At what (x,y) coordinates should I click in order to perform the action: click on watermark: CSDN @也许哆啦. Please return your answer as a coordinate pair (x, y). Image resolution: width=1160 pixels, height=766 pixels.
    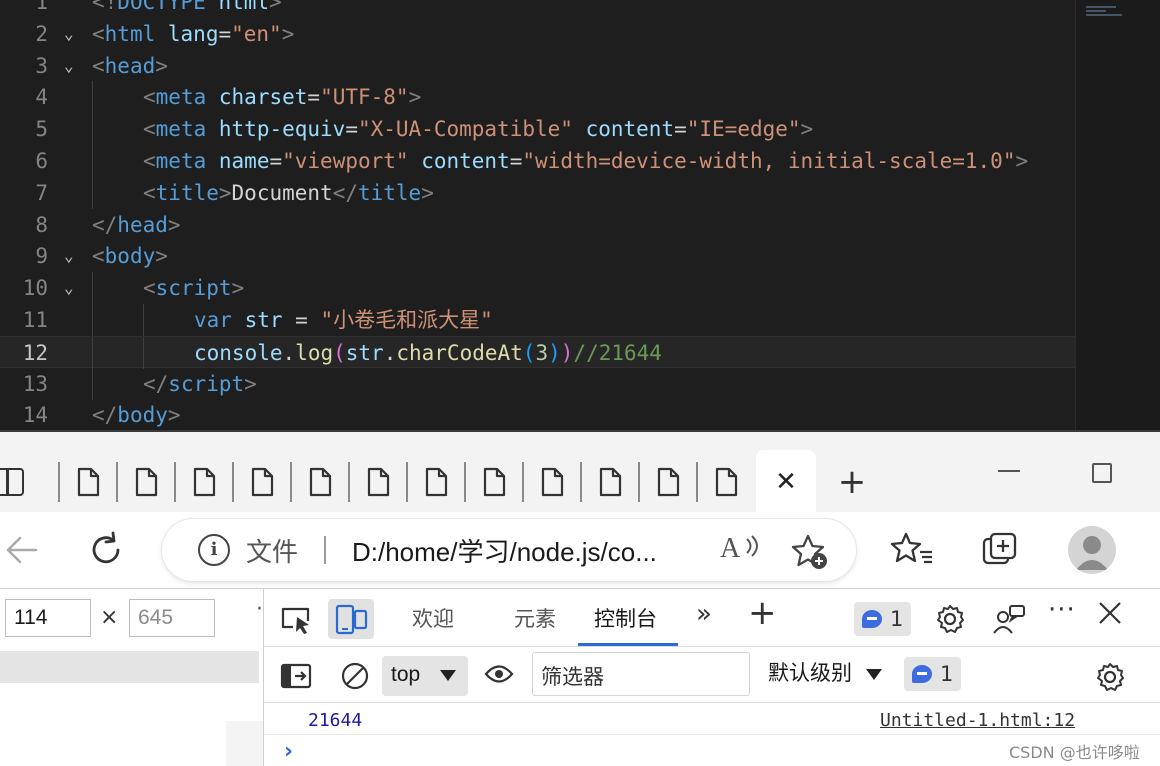
    Looking at the image, I should click on (1074, 752).